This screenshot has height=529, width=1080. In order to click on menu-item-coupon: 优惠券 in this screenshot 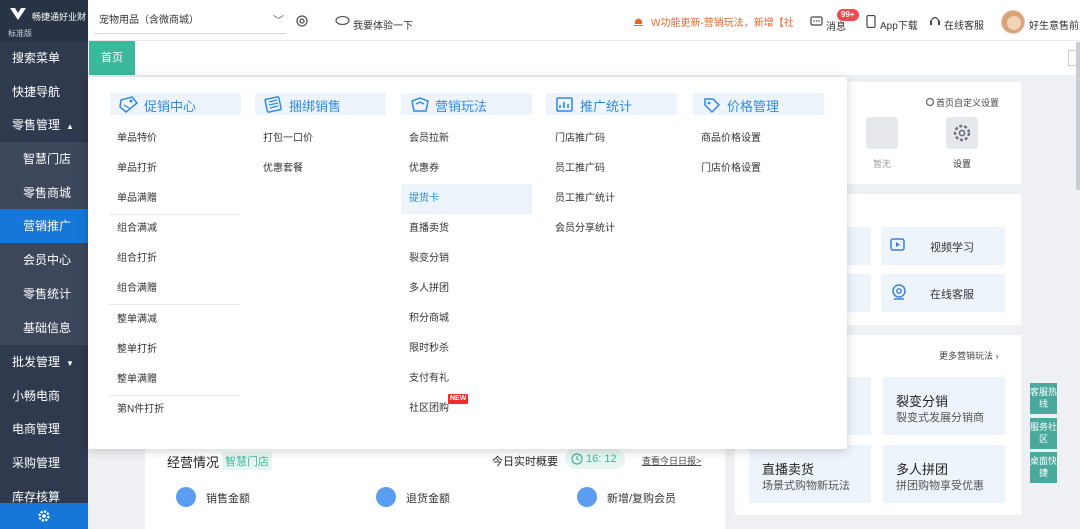, I will do `click(466, 169)`.